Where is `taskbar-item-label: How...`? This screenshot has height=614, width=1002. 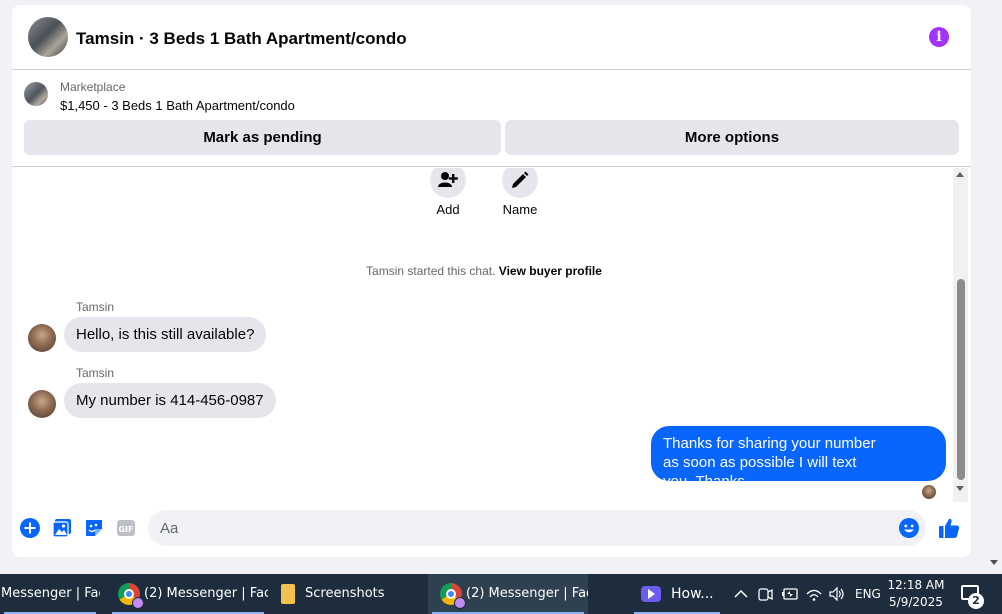
taskbar-item-label: How... is located at coordinates (692, 594).